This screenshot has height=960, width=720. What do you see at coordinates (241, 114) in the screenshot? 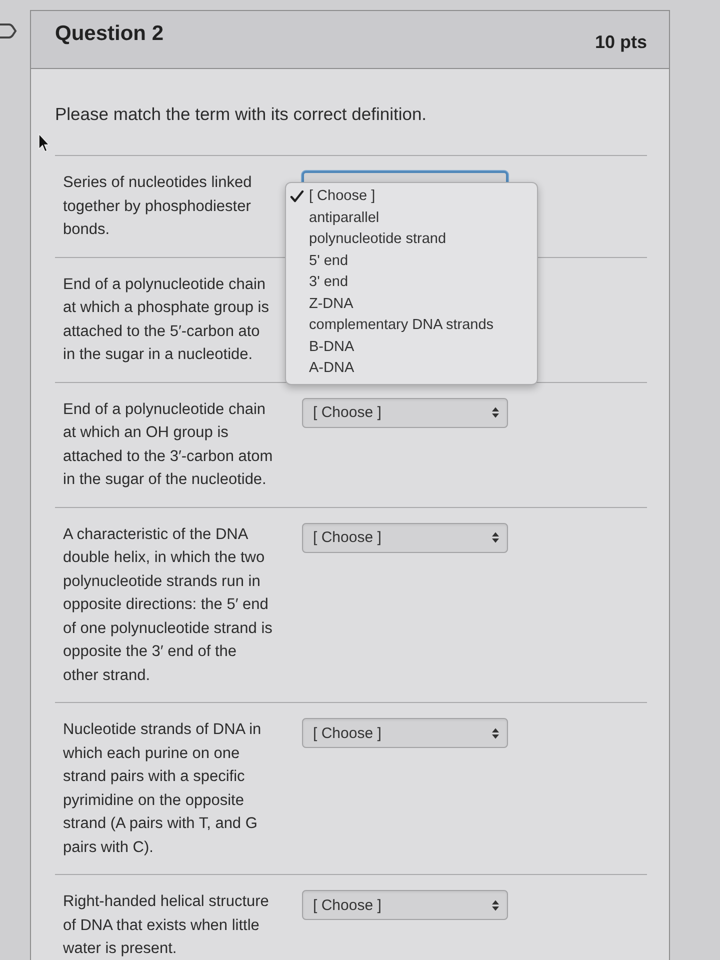
I see `question-prompt: Please match the term with its correct definition.` at bounding box center [241, 114].